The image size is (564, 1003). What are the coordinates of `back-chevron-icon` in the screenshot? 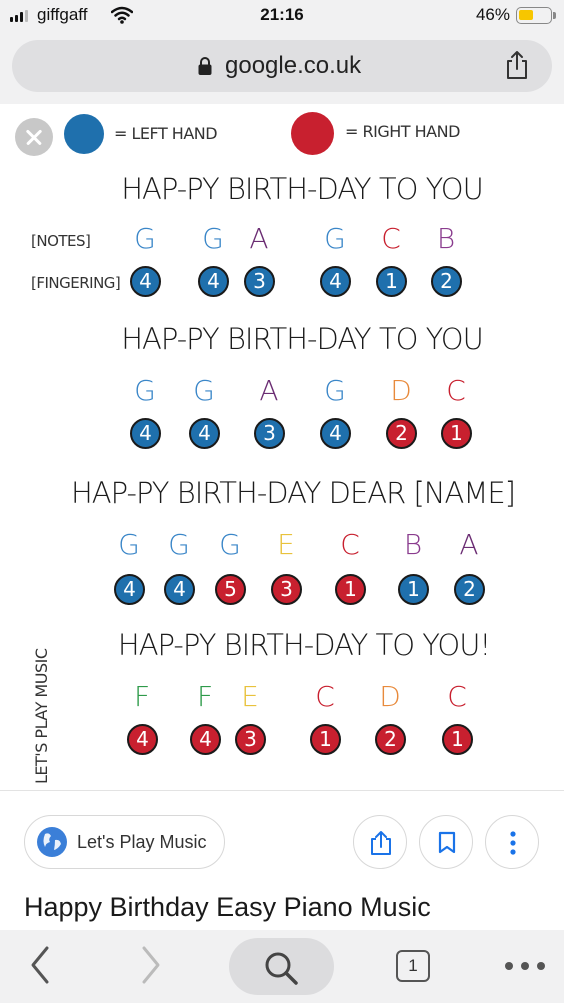 It's located at (40, 965).